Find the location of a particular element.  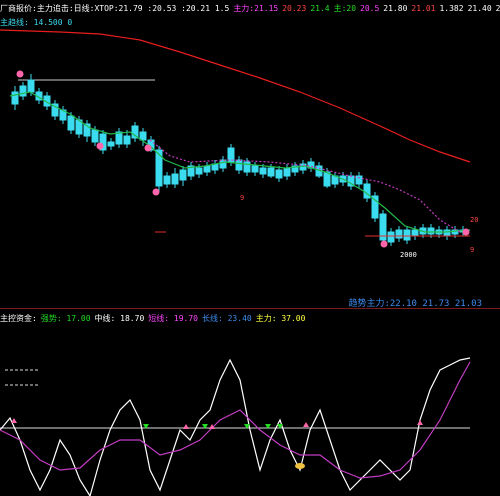

top-header-item: 21.80 is located at coordinates (395, 8).